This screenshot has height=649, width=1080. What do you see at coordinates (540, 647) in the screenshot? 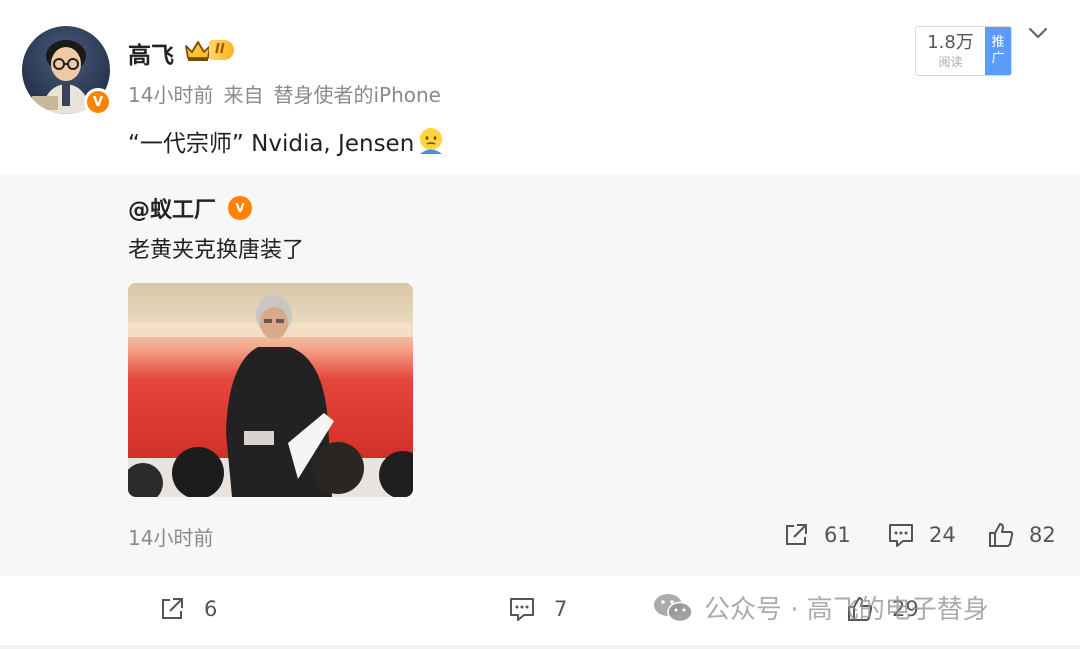
I see `divider` at bounding box center [540, 647].